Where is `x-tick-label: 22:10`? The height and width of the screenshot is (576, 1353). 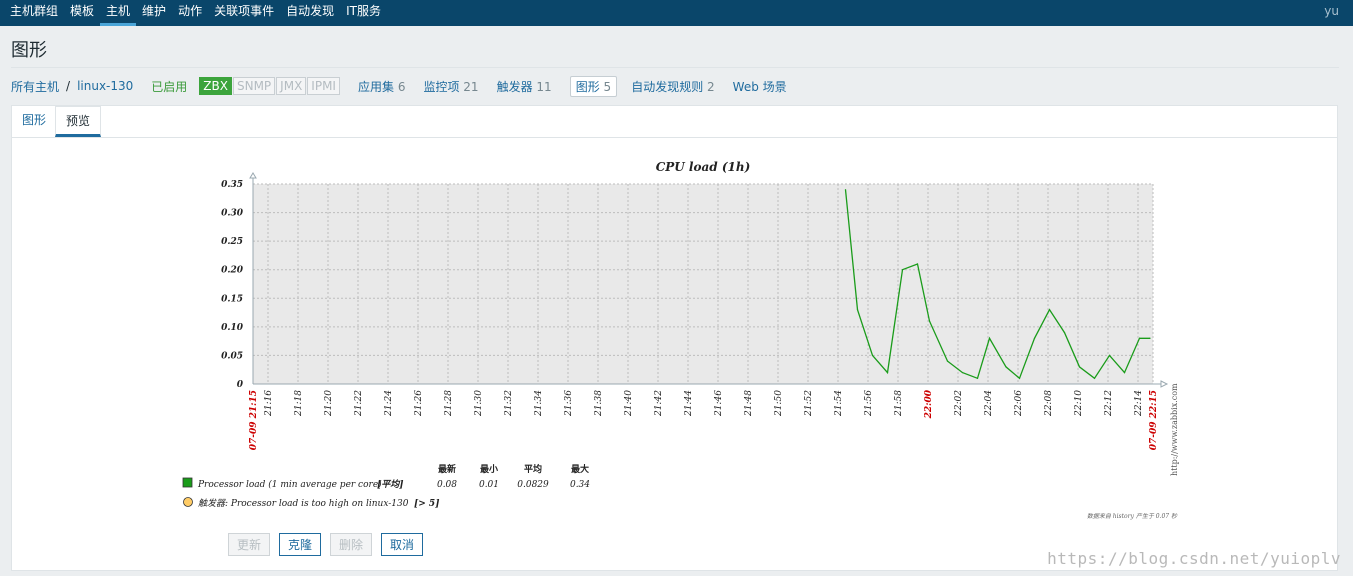
x-tick-label: 22:10 is located at coordinates (1079, 403).